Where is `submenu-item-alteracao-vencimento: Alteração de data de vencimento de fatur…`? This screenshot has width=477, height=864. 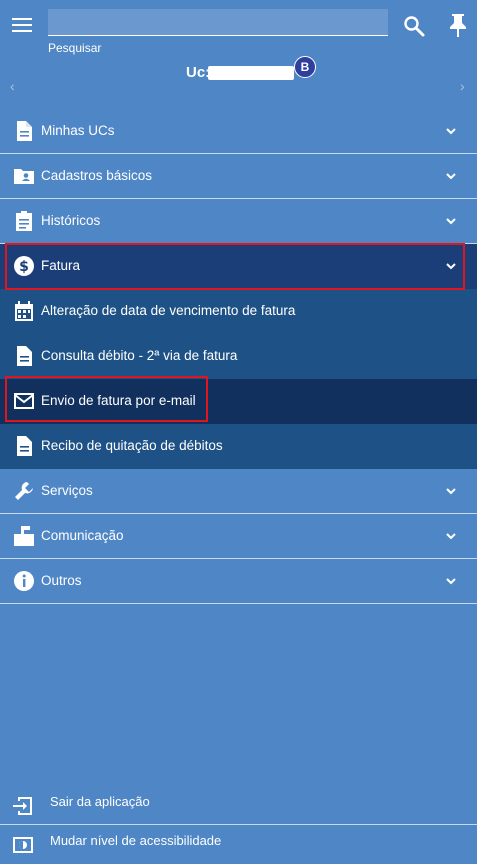 submenu-item-alteracao-vencimento: Alteração de data de vencimento de fatur… is located at coordinates (238, 311).